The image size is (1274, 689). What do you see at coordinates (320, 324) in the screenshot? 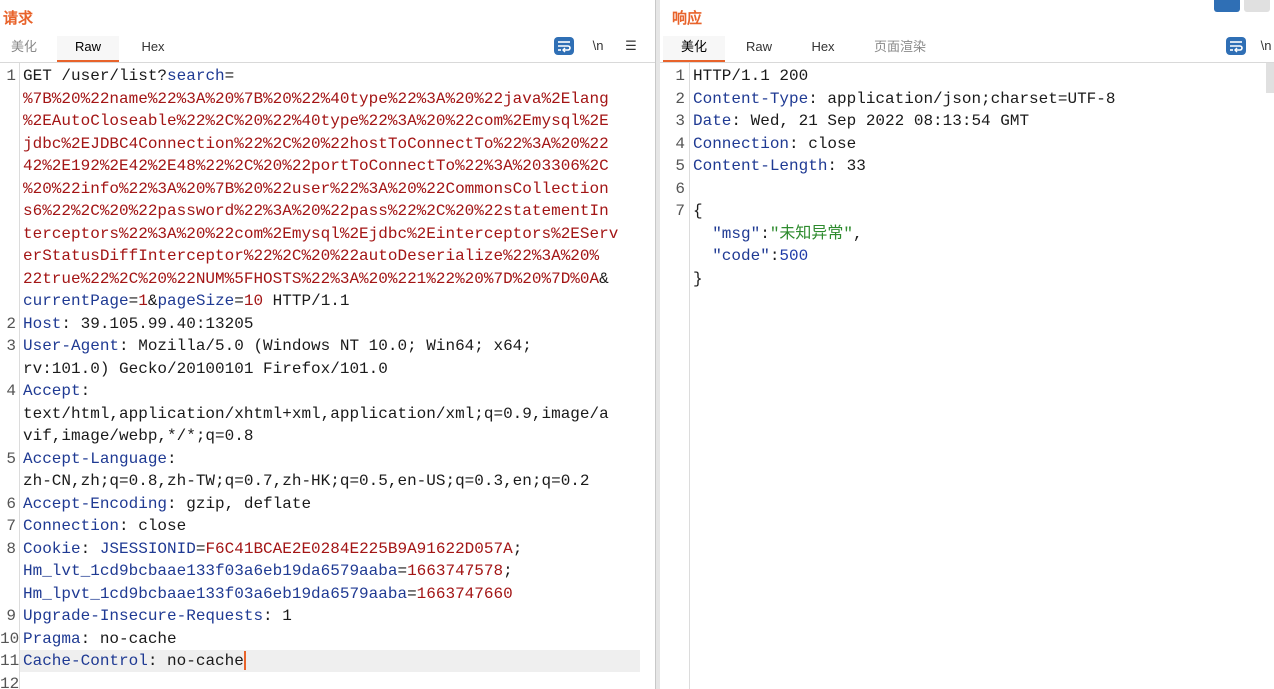
I see `code-line: Host: 39.105.99.40:13205` at bounding box center [320, 324].